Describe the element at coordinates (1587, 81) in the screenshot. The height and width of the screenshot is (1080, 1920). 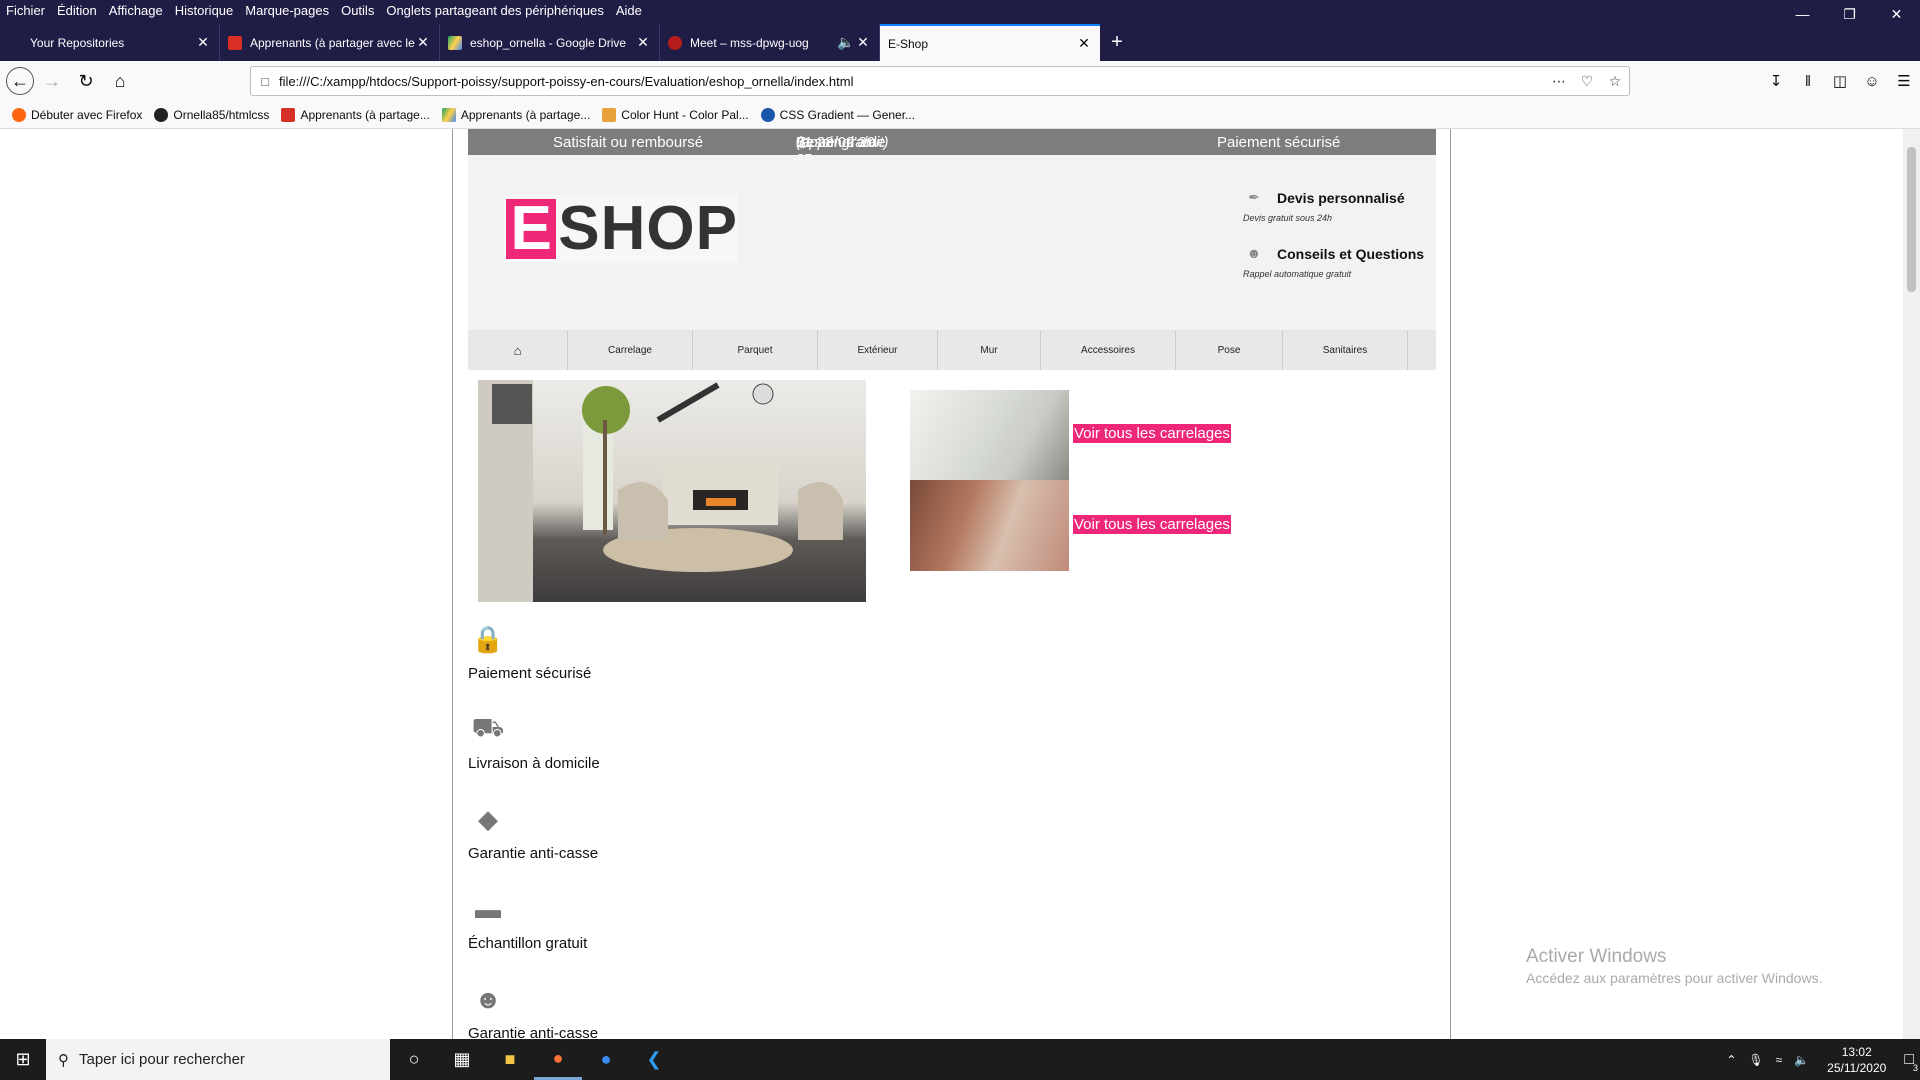
I see `pocket-icon: ♡` at that location.